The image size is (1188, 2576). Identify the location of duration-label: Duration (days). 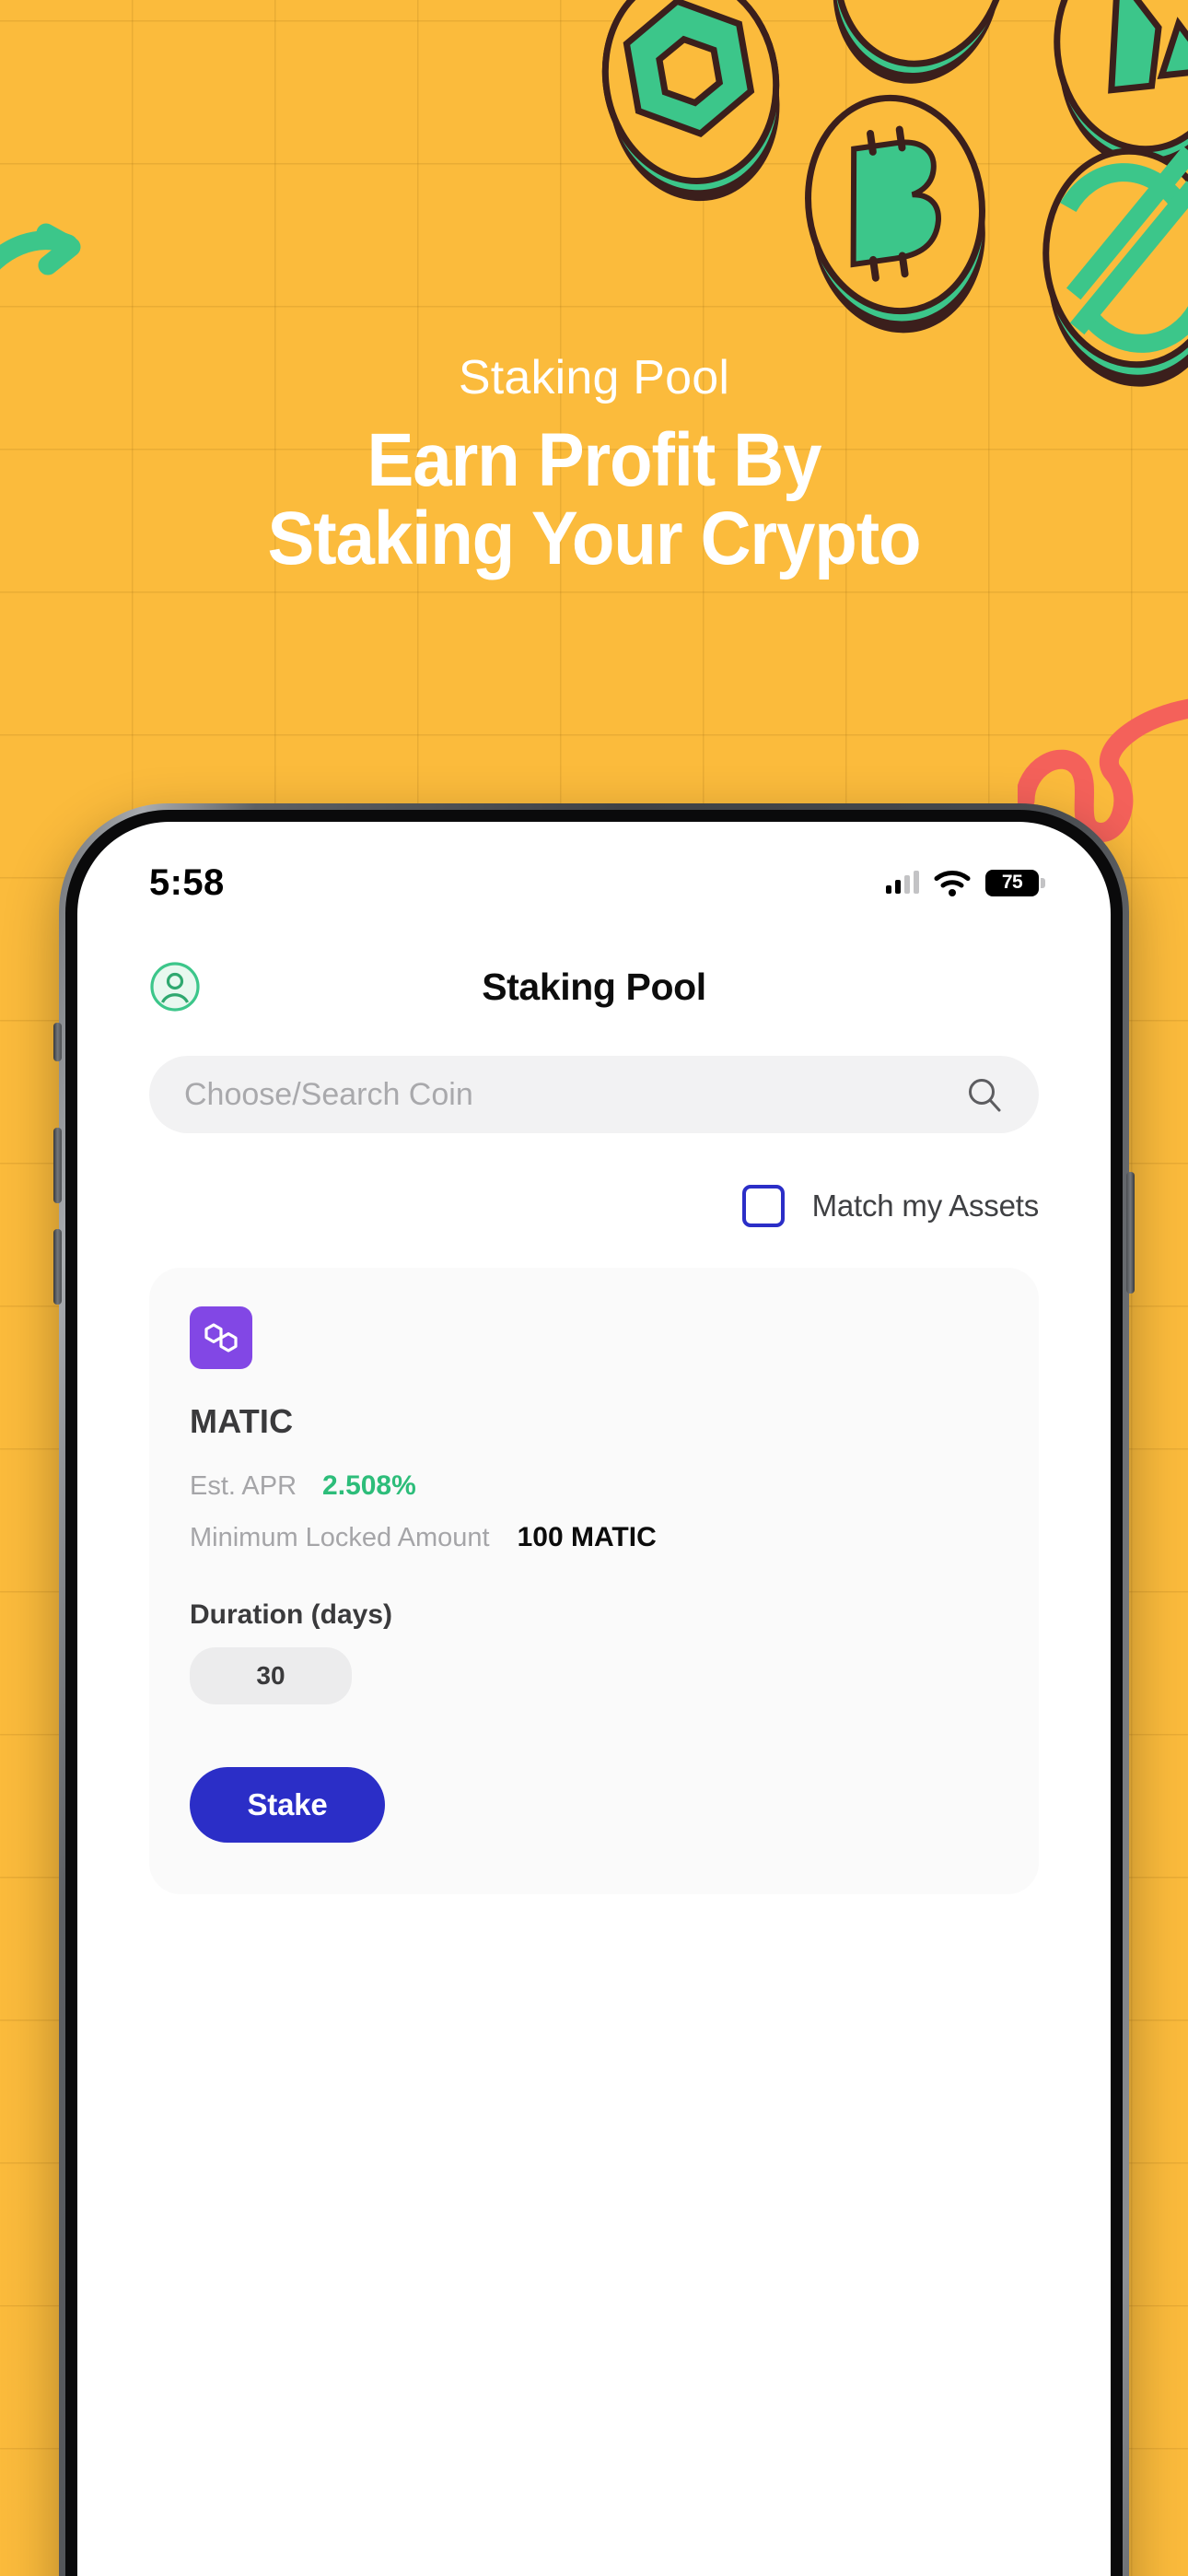
(291, 1615).